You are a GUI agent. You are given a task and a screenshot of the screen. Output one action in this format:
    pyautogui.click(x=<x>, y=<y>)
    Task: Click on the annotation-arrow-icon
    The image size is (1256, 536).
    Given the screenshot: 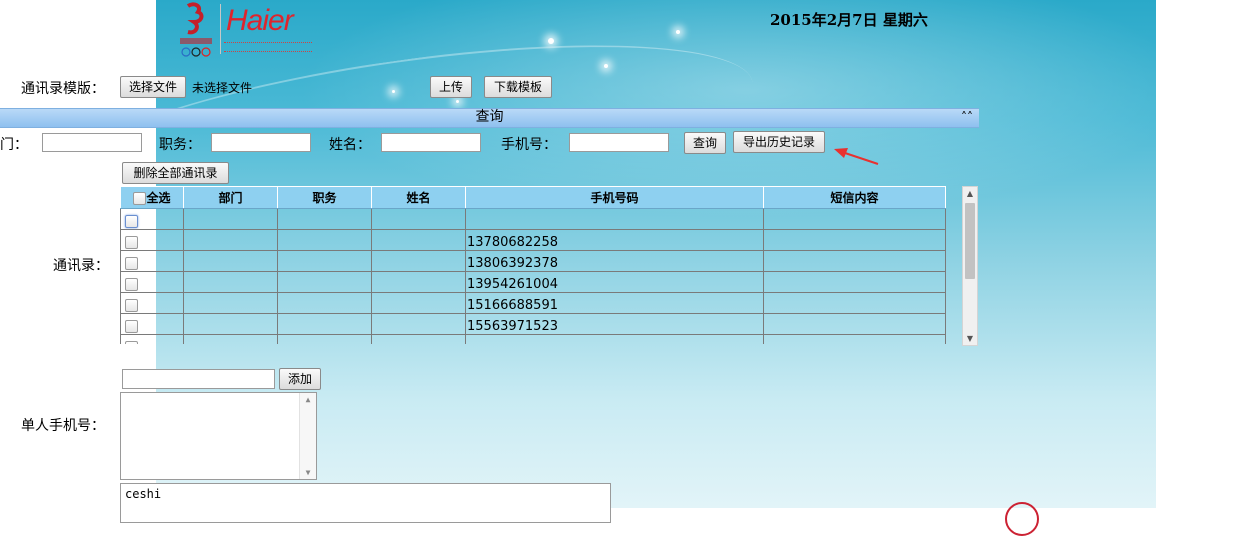 What is the action you would take?
    pyautogui.click(x=856, y=156)
    